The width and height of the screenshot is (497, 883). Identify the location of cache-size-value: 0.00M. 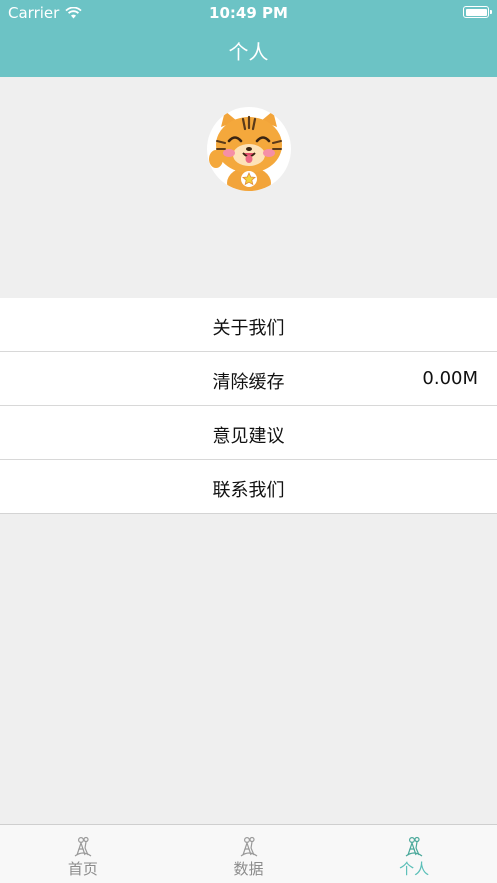
(450, 378).